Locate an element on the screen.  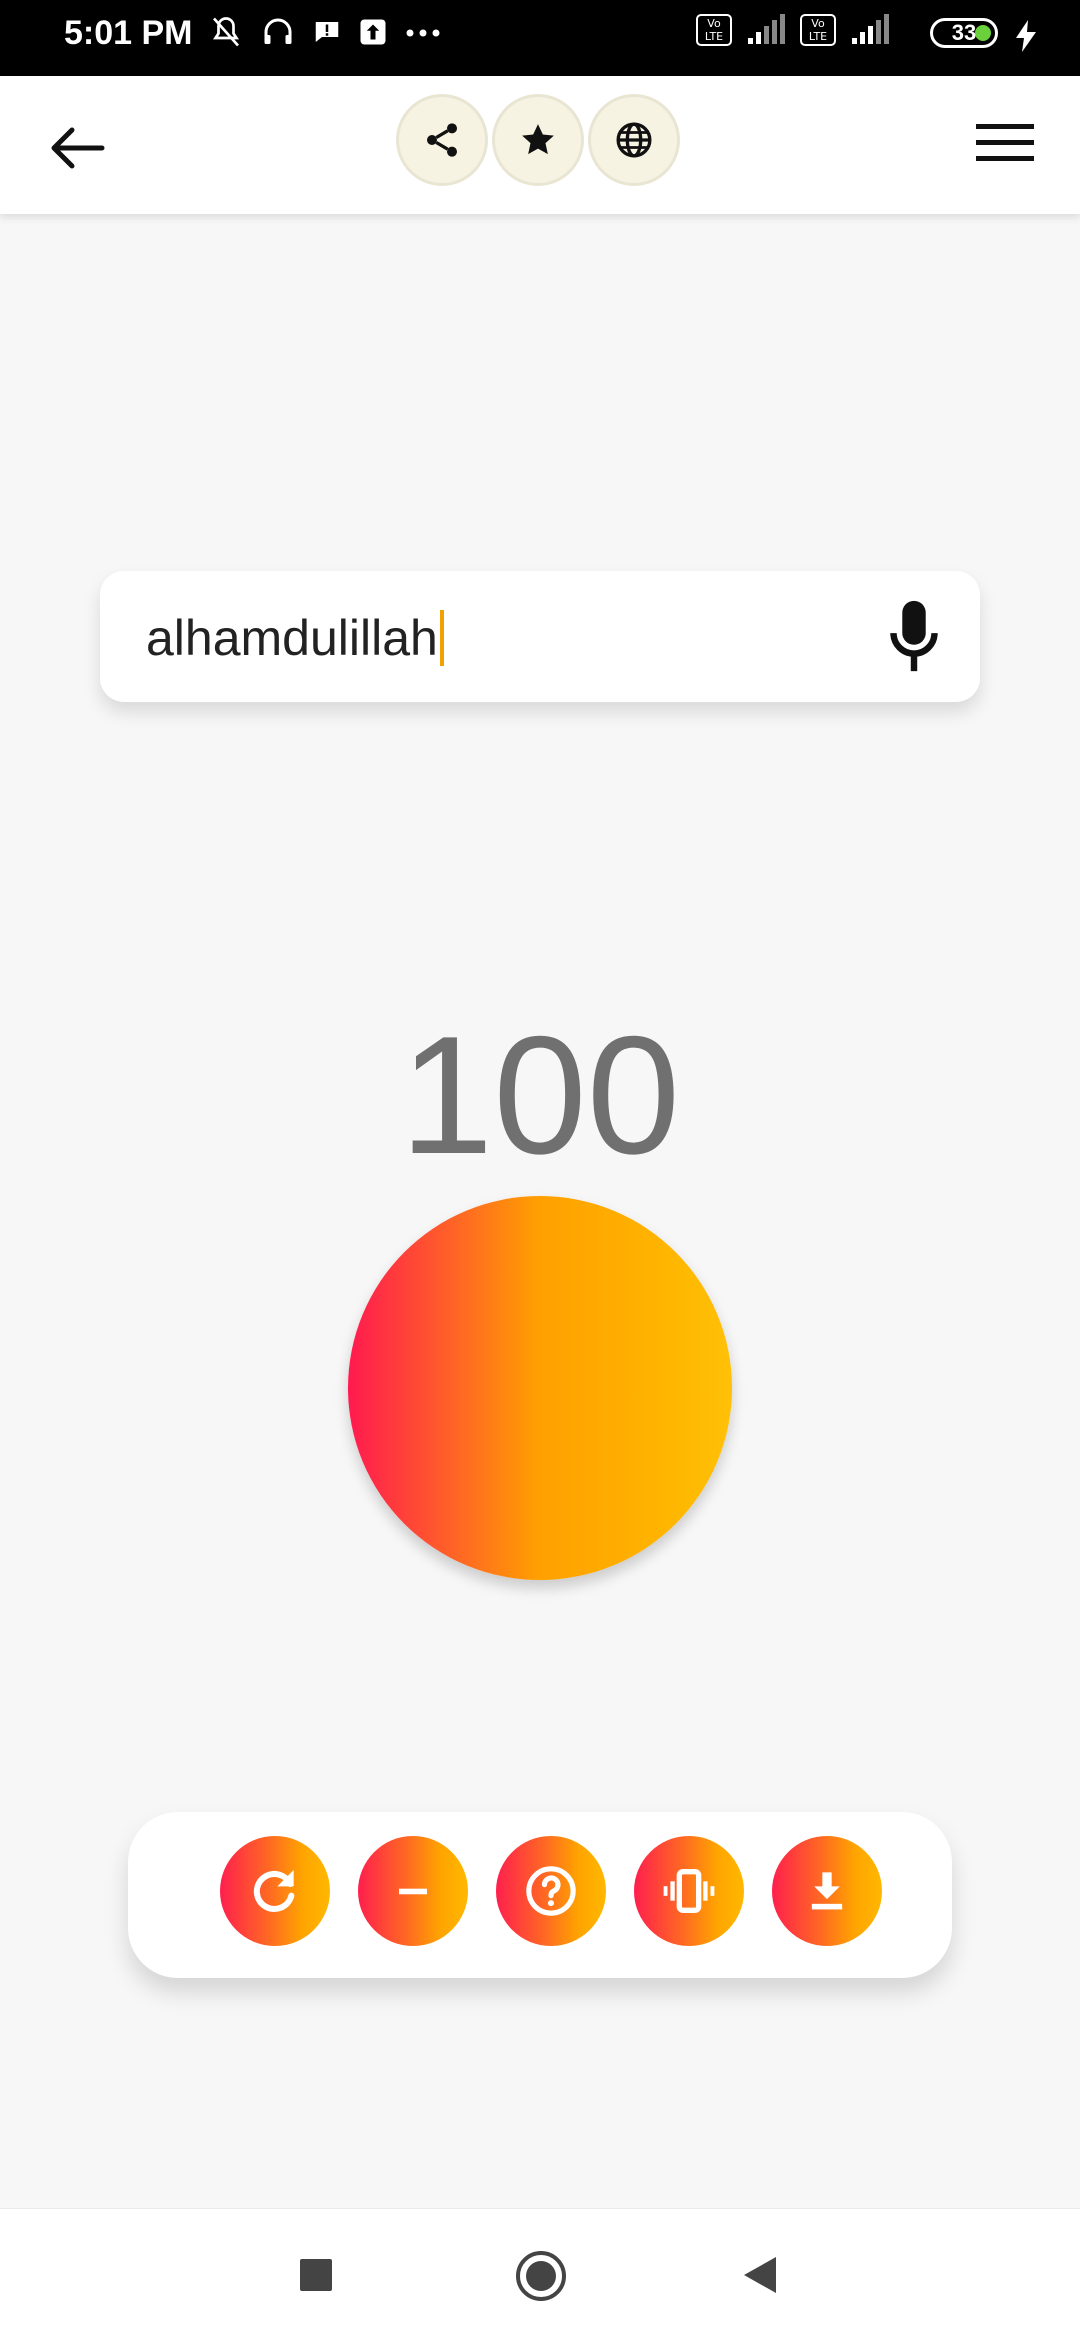
dhikr-input-value: alhamdulillah is located at coordinates (292, 638).